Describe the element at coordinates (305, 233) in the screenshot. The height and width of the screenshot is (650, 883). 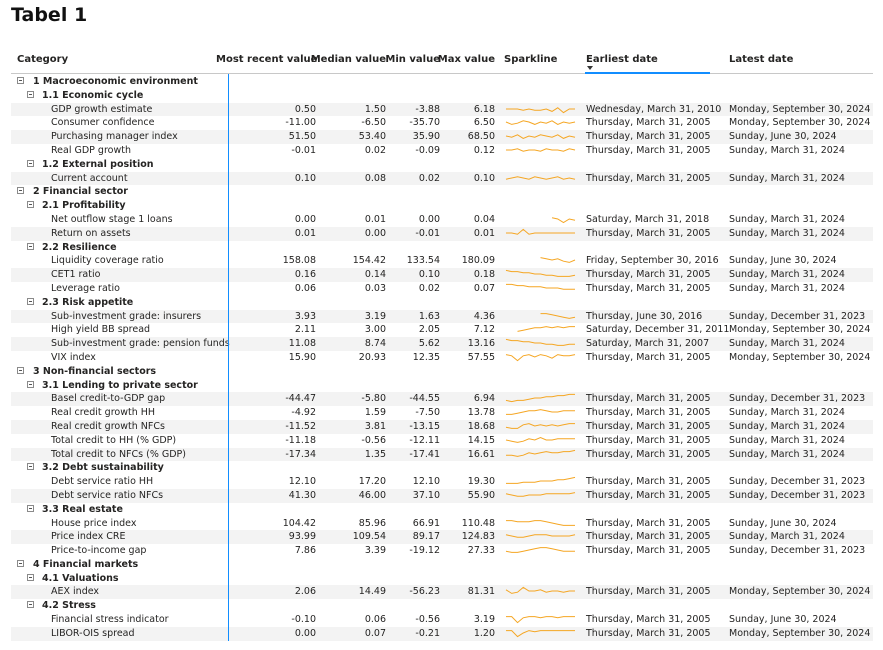
I see `most-recent-value-cell: 0.01` at that location.